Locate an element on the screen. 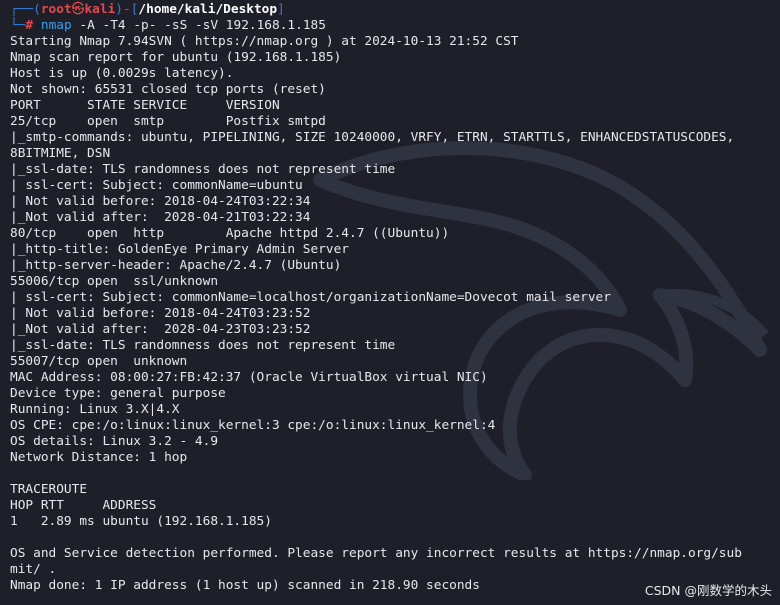 This screenshot has width=780, height=605. output-line: |_Not valid after: 2028-04-23T03:23:52 is located at coordinates (160, 329).